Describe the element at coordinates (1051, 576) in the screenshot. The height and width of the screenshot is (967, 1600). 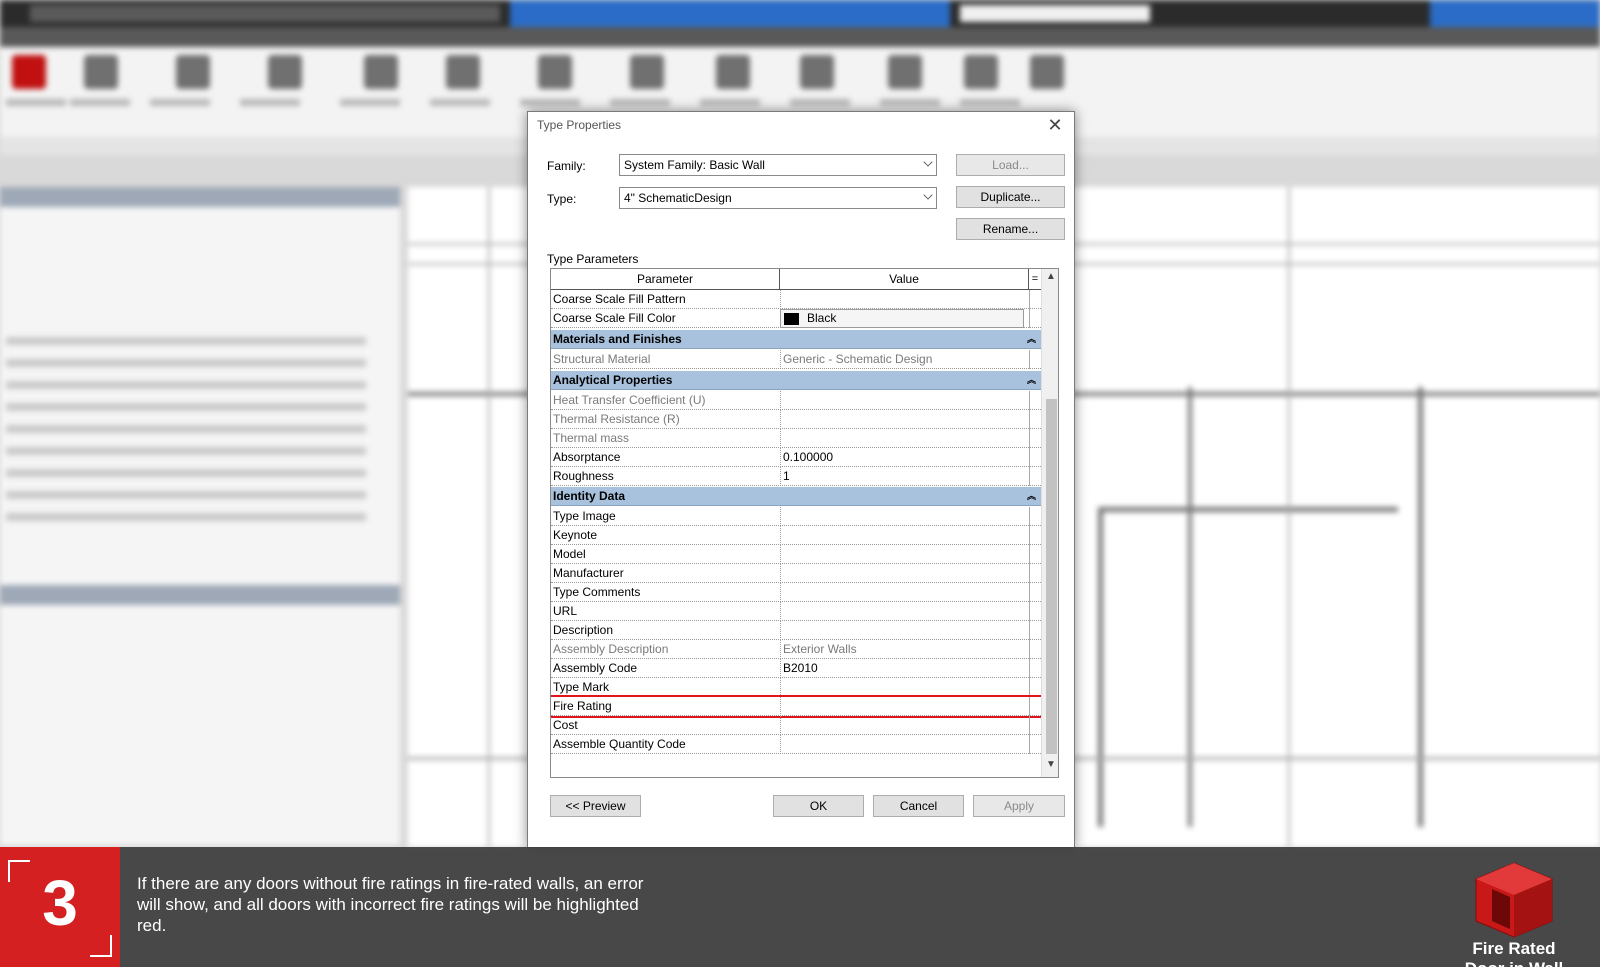
I see `scrollbar-thumb` at that location.